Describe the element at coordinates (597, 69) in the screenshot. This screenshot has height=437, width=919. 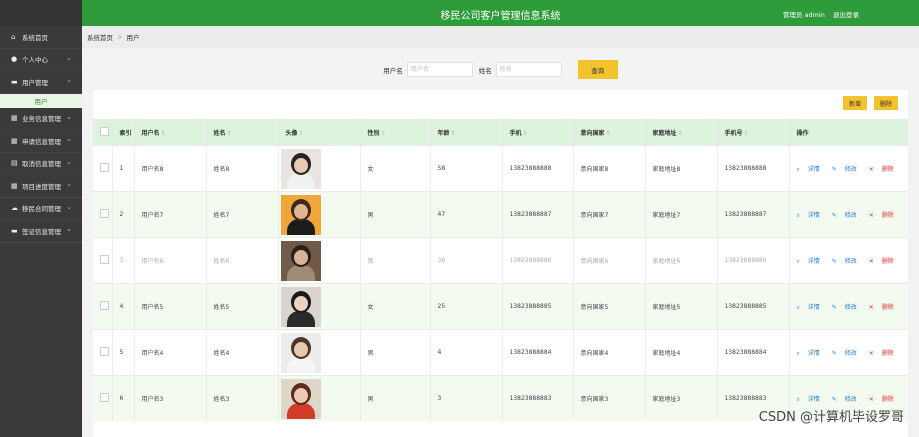
I see `query-button: 查询` at that location.